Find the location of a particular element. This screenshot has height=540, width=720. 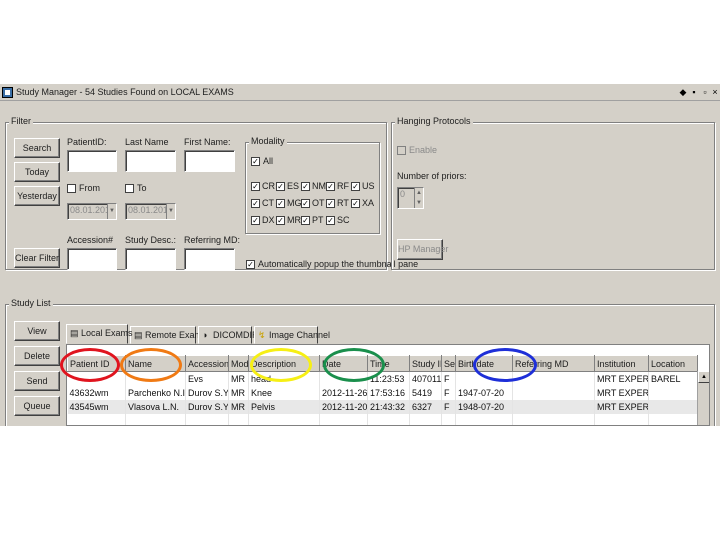

accession-input is located at coordinates (92, 259).